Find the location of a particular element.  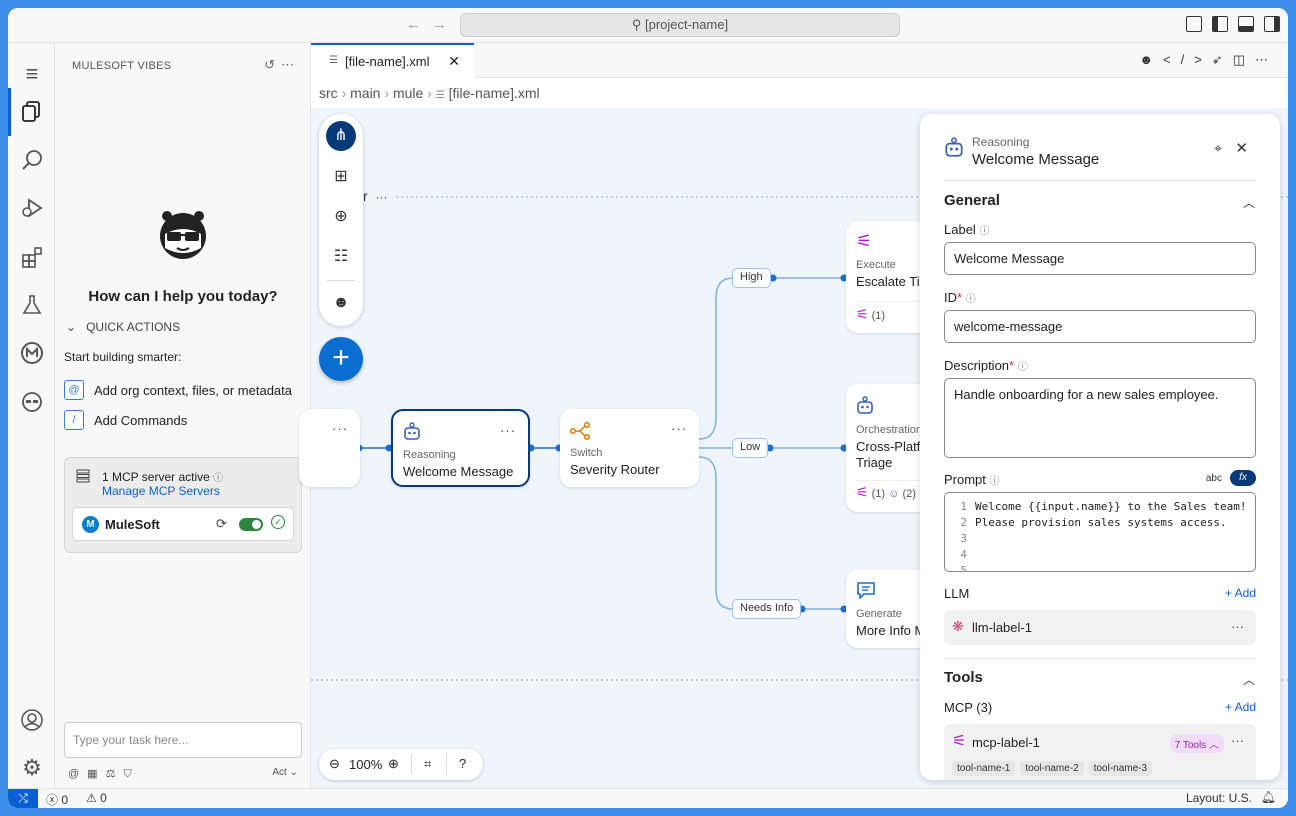

add-mcp-link: + Add is located at coordinates (1240, 707).